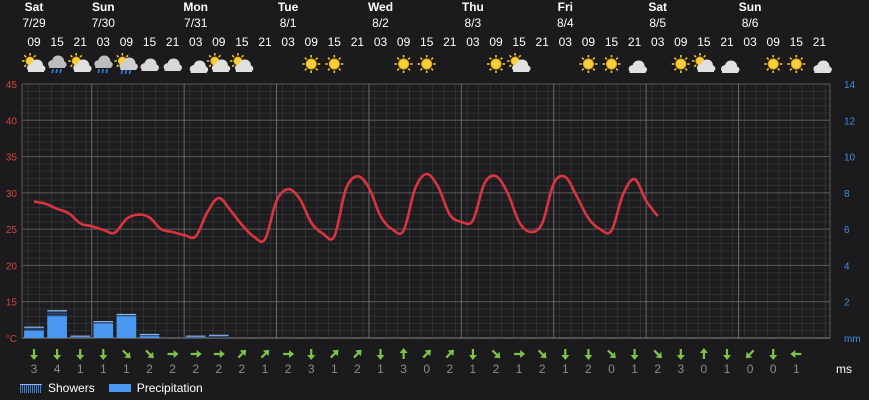 The image size is (869, 400). What do you see at coordinates (119, 388) in the screenshot?
I see `legend-precipitation-swatch` at bounding box center [119, 388].